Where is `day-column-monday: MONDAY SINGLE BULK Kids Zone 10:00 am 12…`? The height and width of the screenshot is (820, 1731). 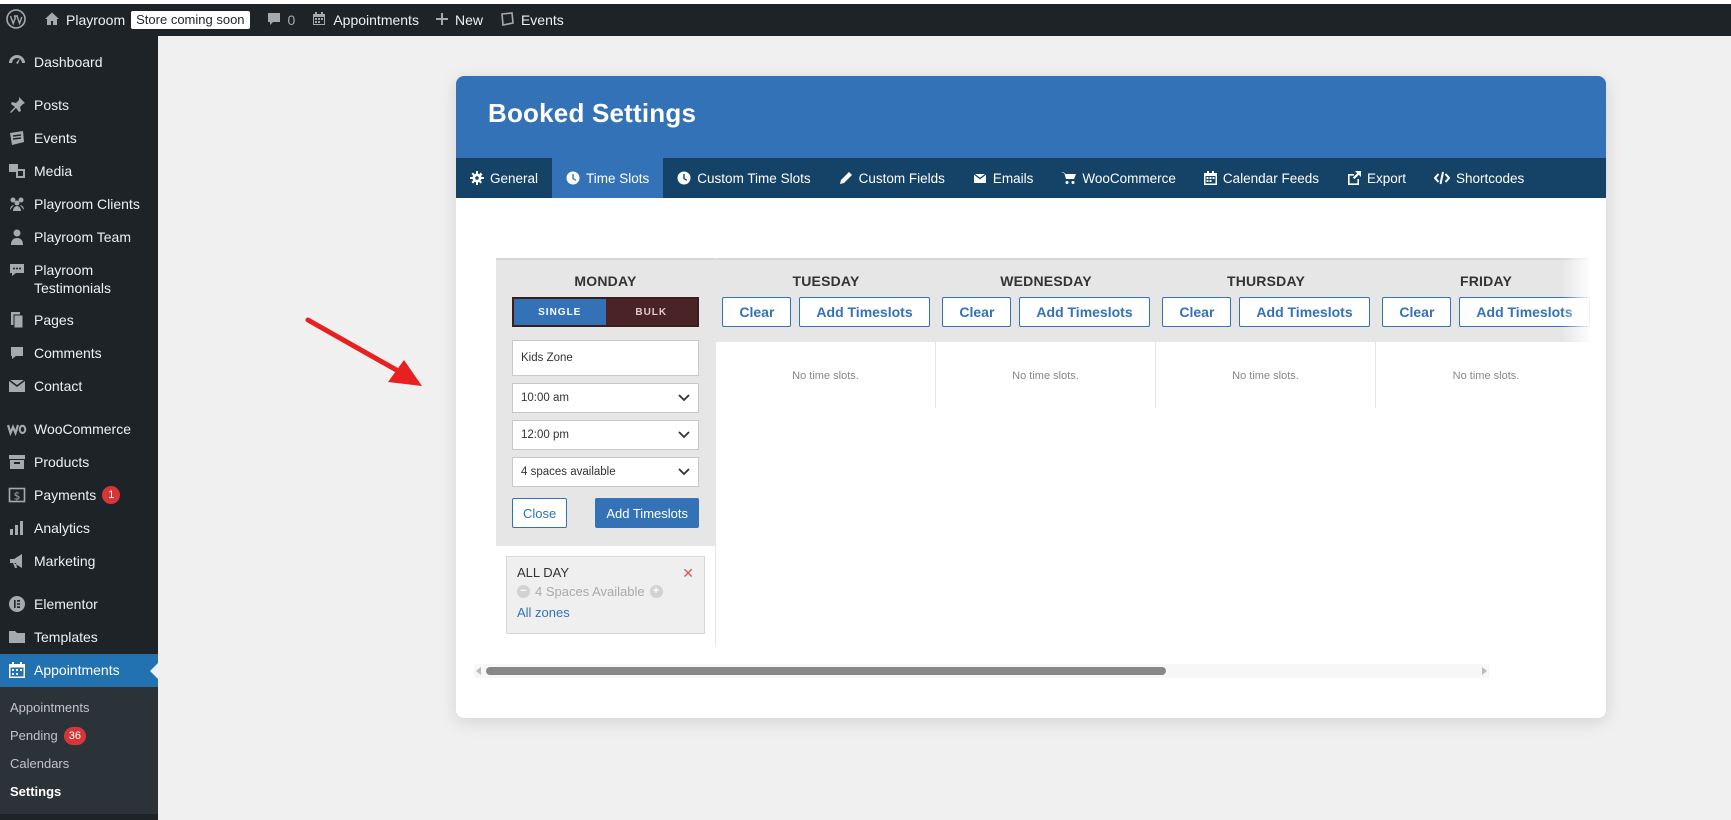 day-column-monday: MONDAY SINGLE BULK Kids Zone 10:00 am 12… is located at coordinates (606, 452).